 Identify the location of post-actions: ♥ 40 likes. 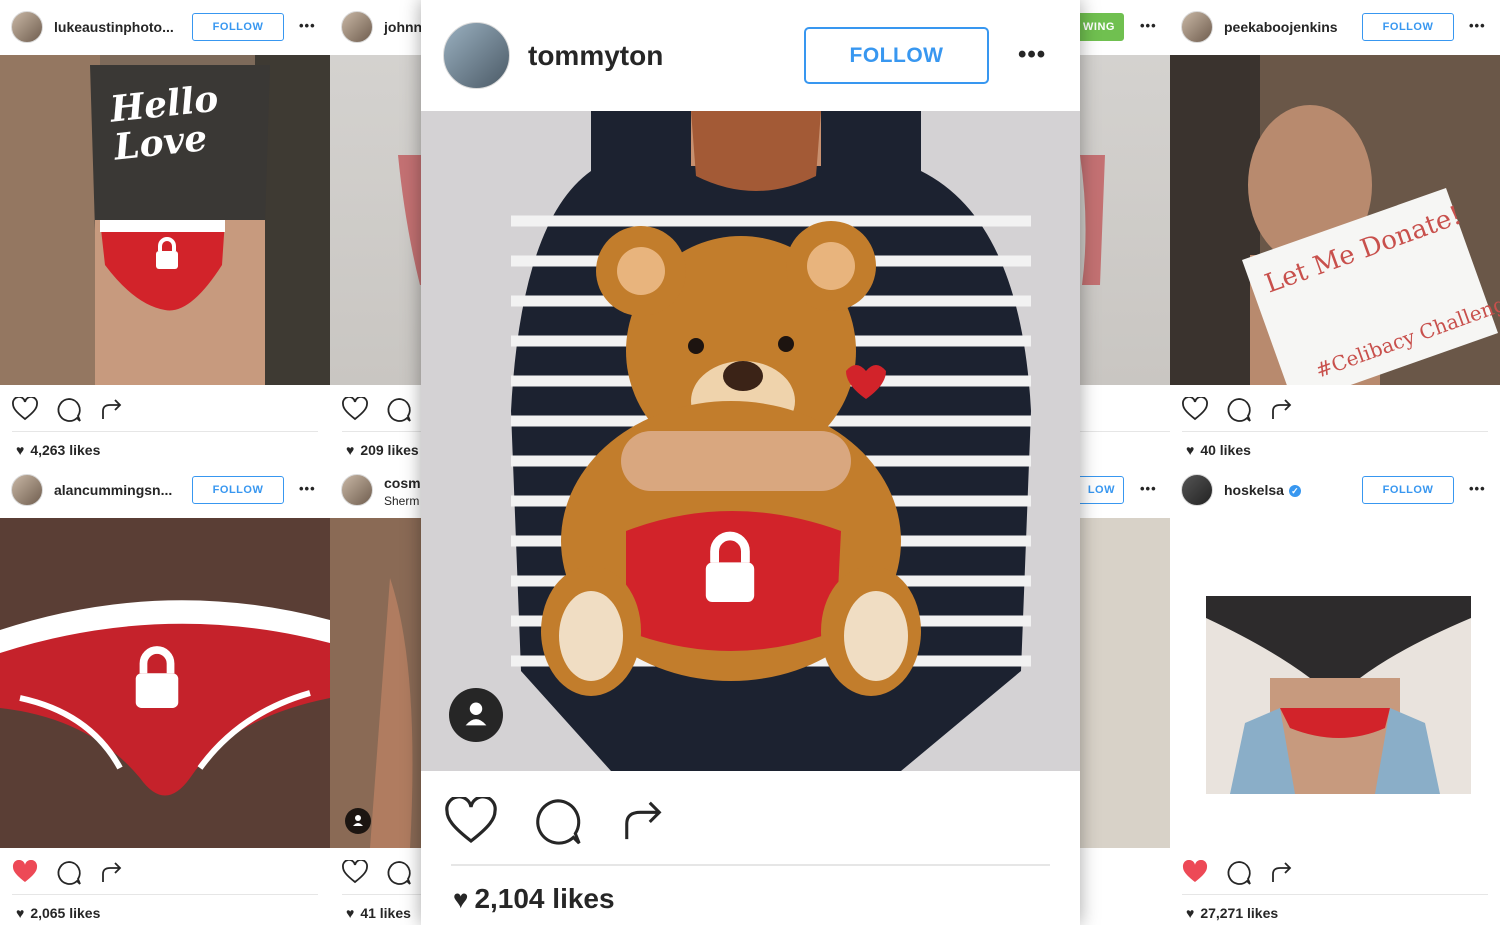
(1335, 423).